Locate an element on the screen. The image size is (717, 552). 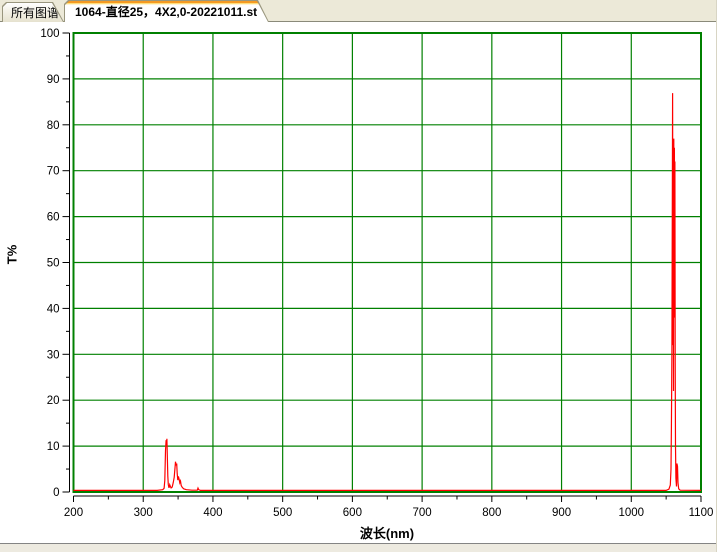
svg-text: 900 is located at coordinates (561, 513).